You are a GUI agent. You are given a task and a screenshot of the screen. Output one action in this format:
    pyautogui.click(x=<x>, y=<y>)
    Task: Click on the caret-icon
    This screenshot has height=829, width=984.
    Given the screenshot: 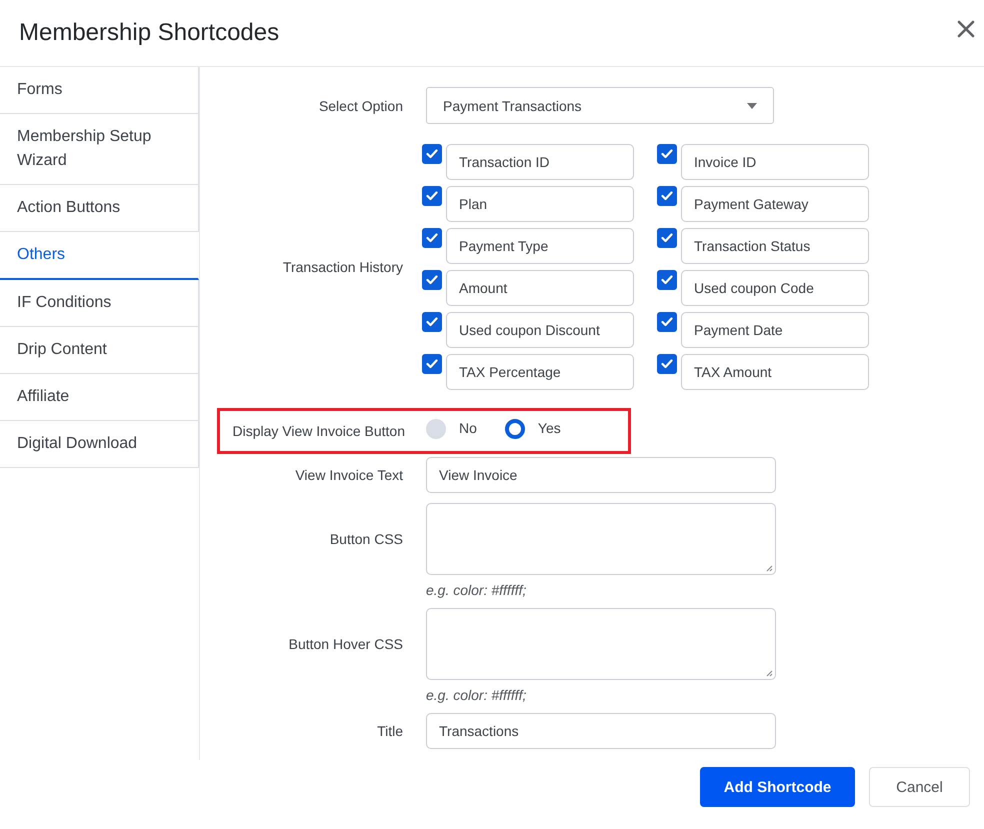 What is the action you would take?
    pyautogui.click(x=752, y=105)
    